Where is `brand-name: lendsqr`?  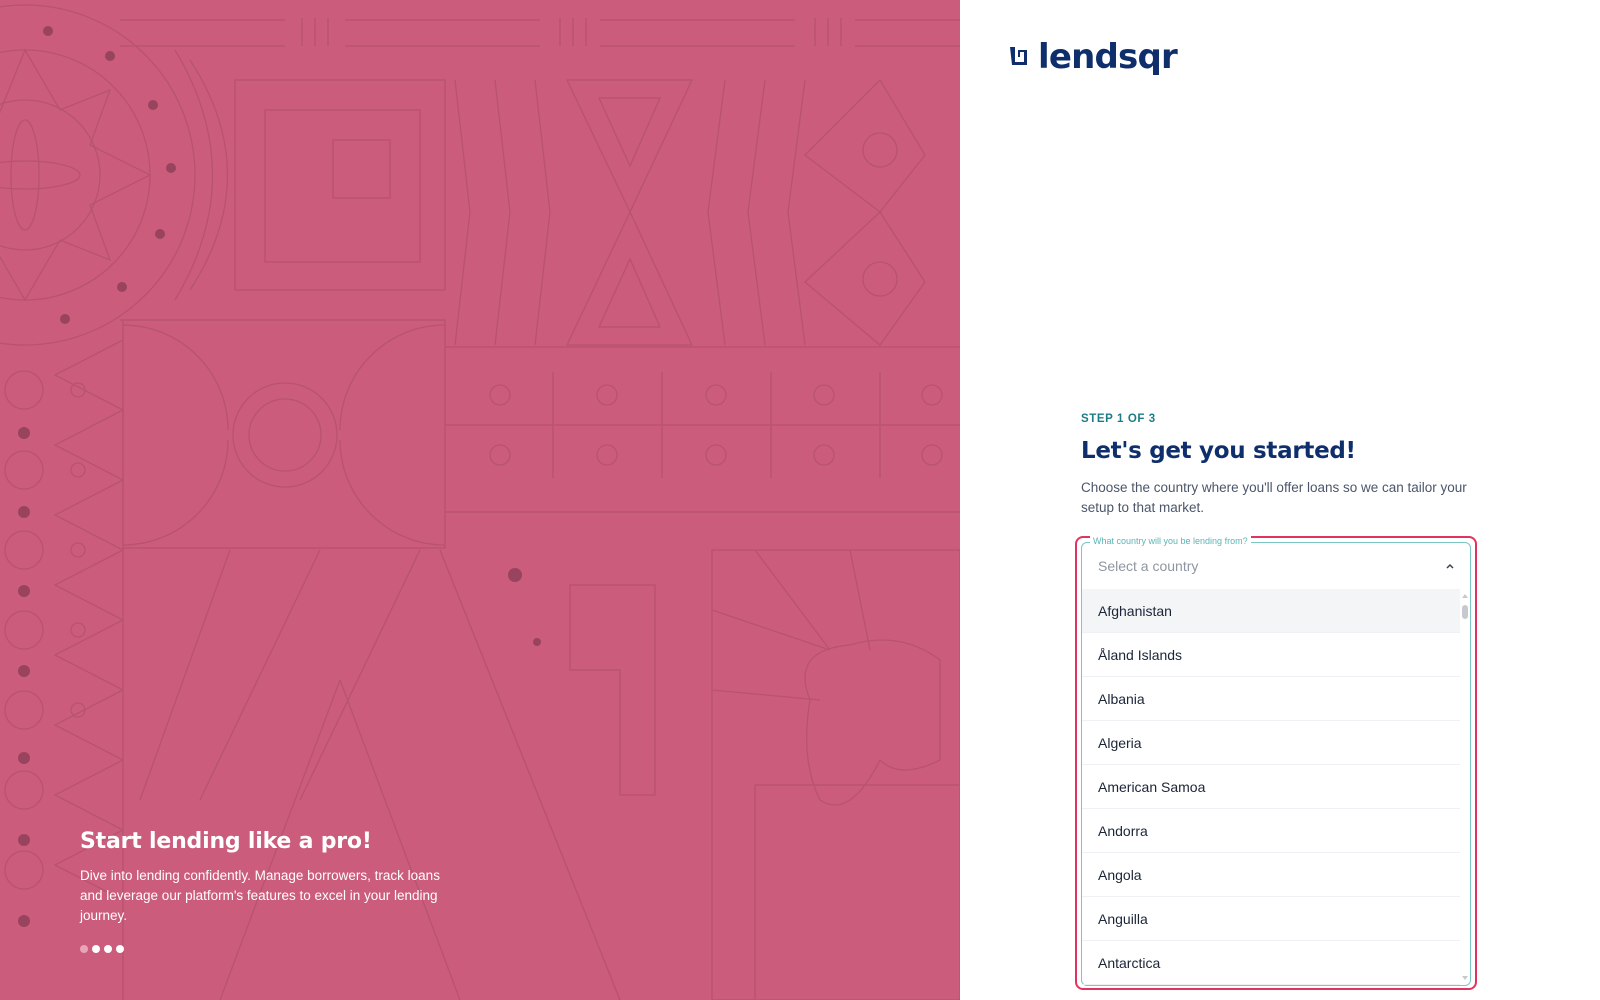 brand-name: lendsqr is located at coordinates (1108, 57).